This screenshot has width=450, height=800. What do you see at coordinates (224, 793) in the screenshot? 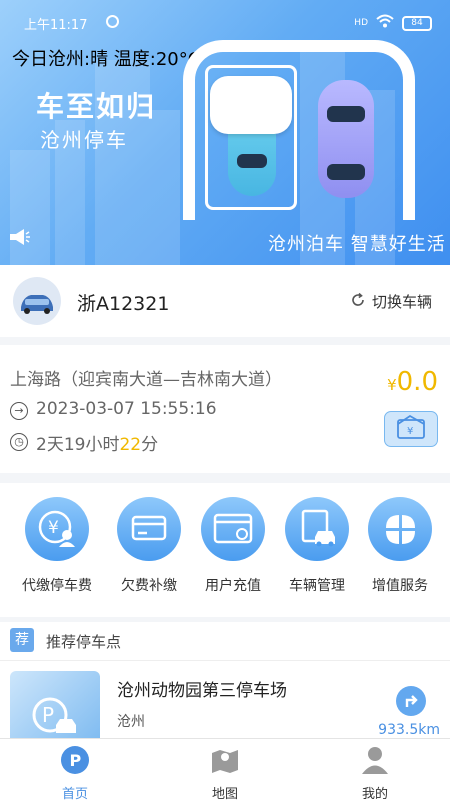
I see `tab-label: 地图` at bounding box center [224, 793].